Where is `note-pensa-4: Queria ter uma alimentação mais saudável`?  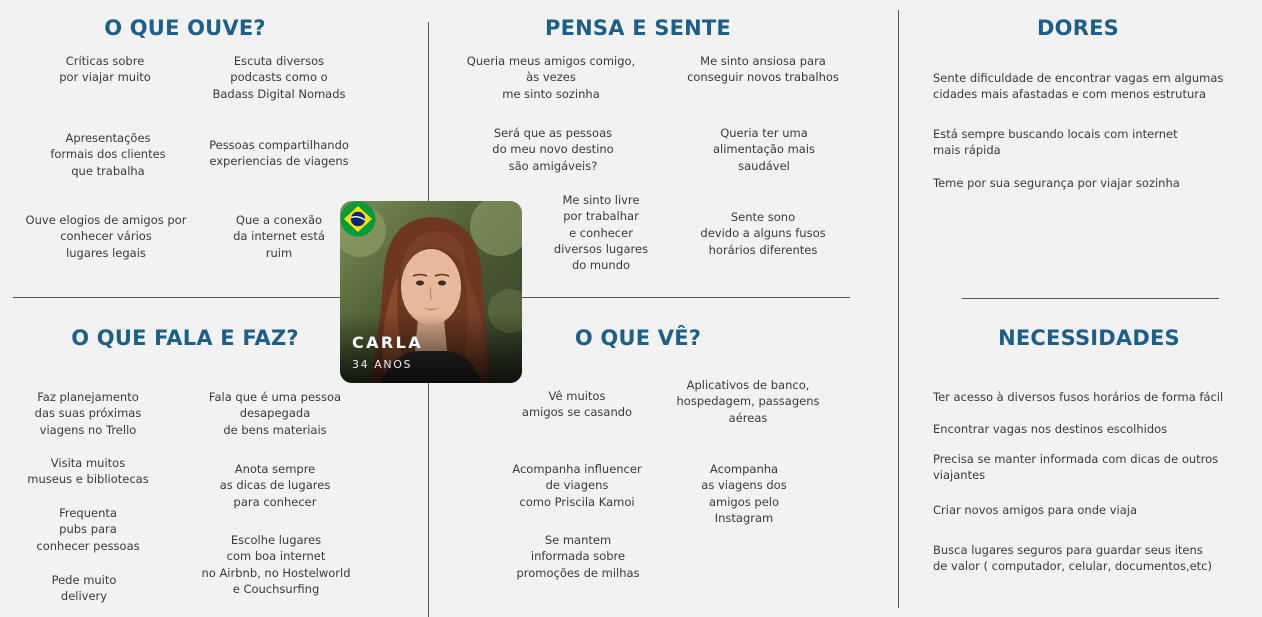
note-pensa-4: Queria ter uma alimentação mais saudável is located at coordinates (764, 149).